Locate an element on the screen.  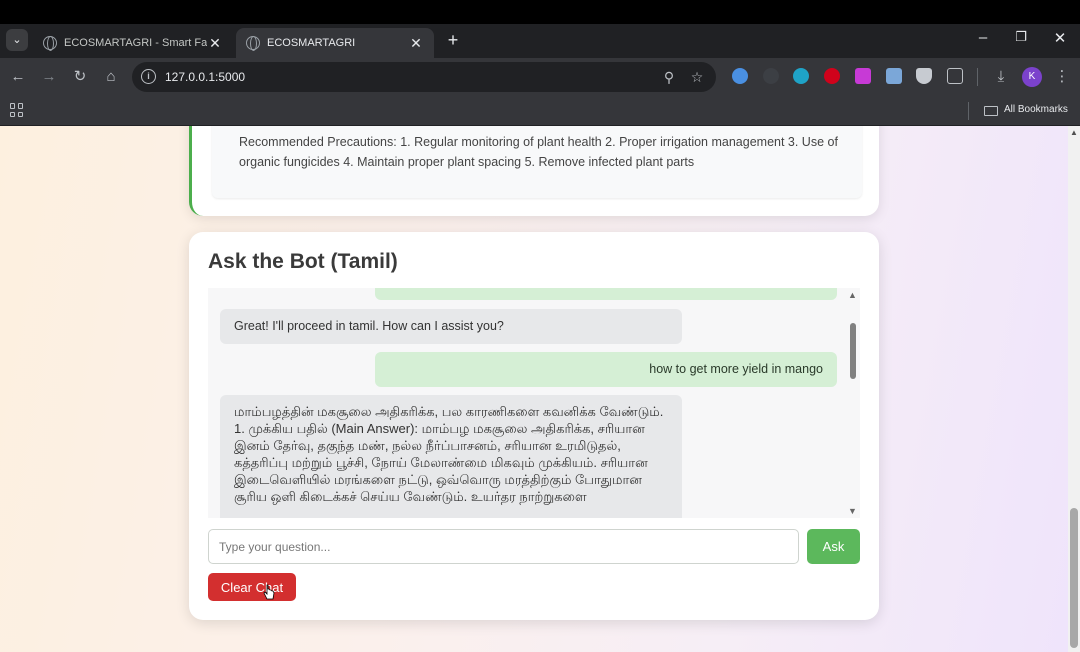
download-icon: ⤓ is located at coordinates (1001, 77).